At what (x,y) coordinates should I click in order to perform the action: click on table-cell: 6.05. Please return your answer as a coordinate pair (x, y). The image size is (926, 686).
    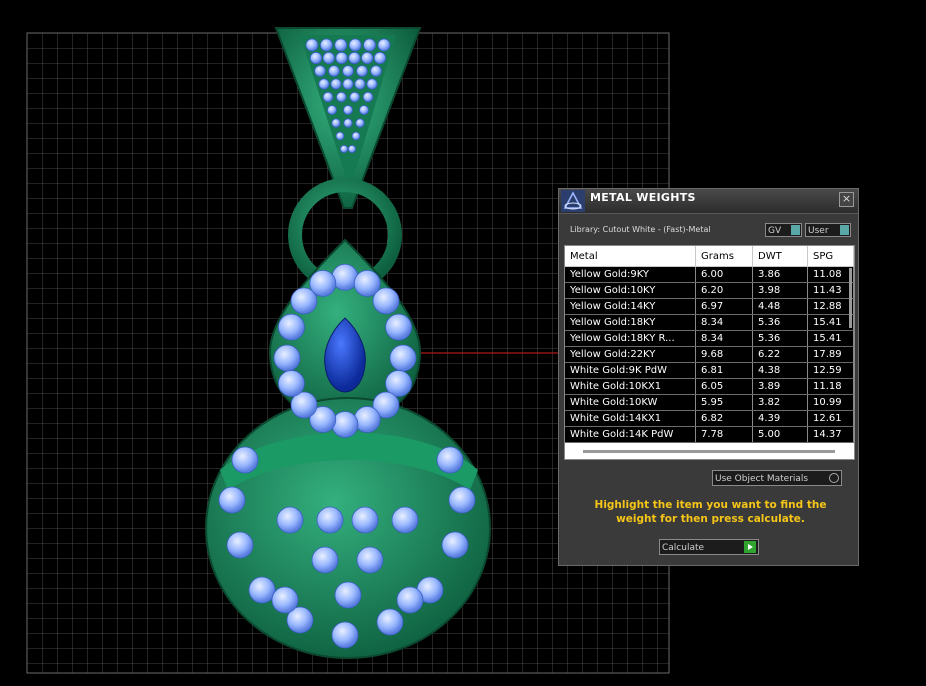
    Looking at the image, I should click on (724, 386).